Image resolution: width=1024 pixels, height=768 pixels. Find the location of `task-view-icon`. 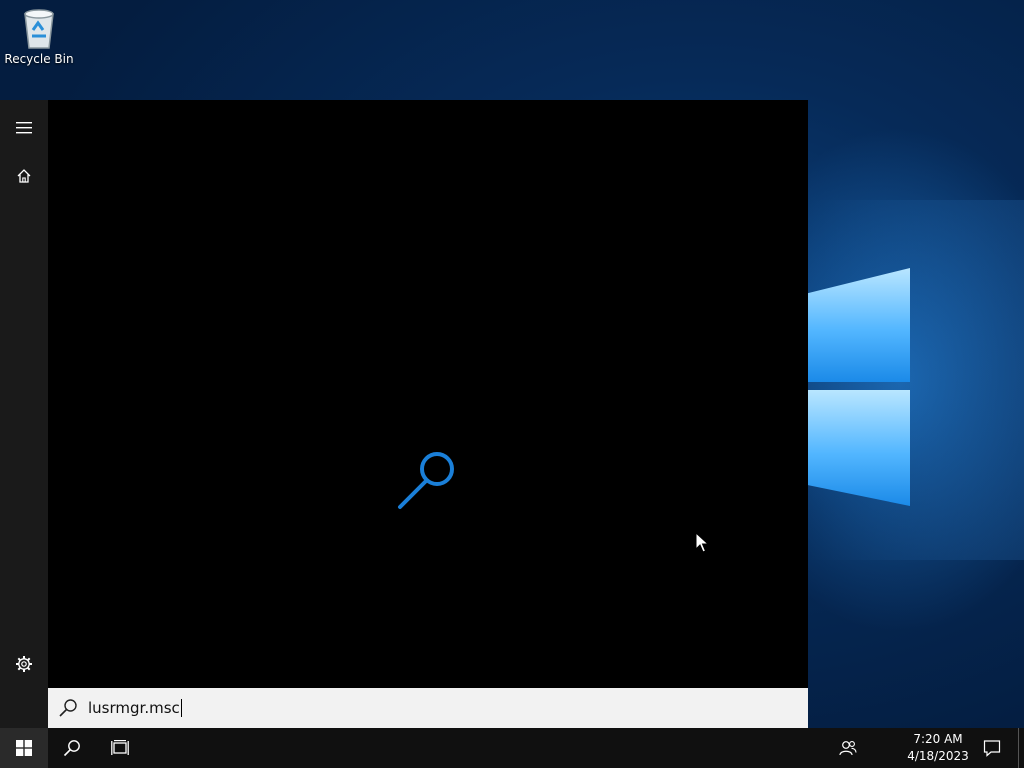

task-view-icon is located at coordinates (120, 747).